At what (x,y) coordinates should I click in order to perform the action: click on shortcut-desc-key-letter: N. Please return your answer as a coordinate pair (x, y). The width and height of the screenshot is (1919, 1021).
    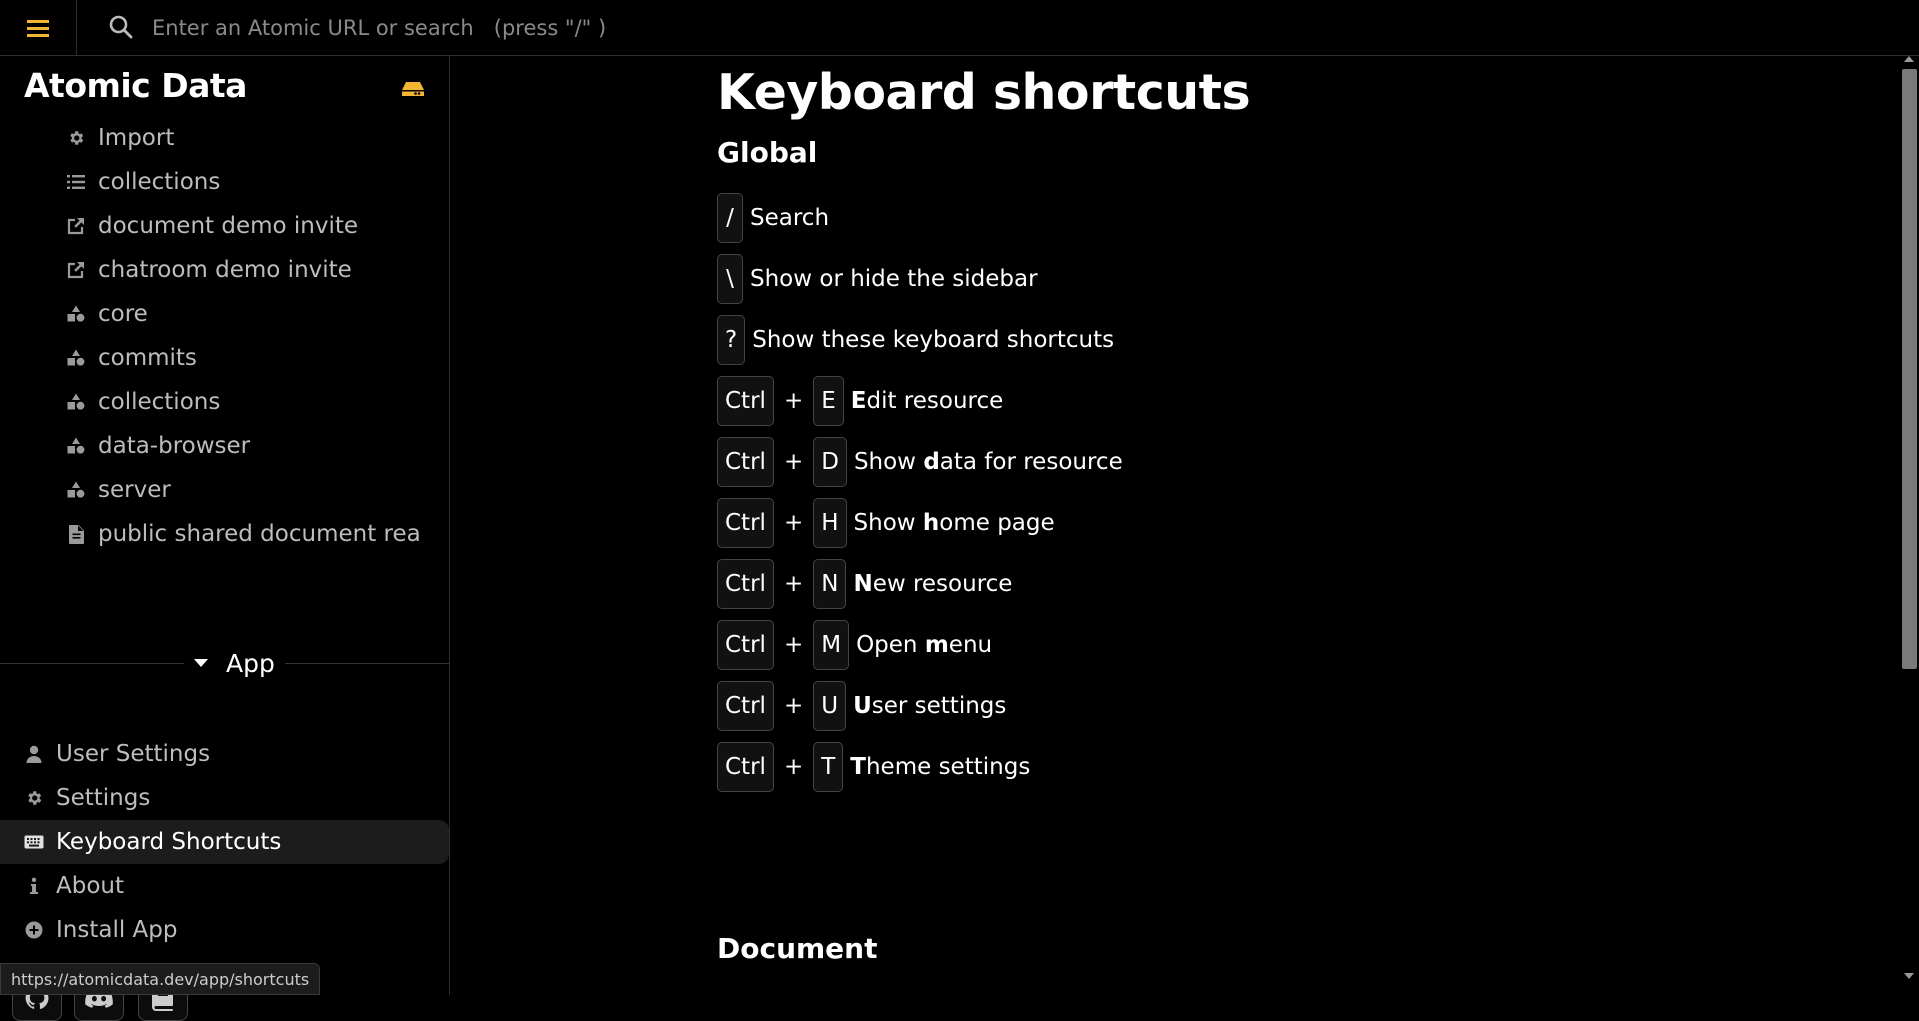
    Looking at the image, I should click on (863, 584).